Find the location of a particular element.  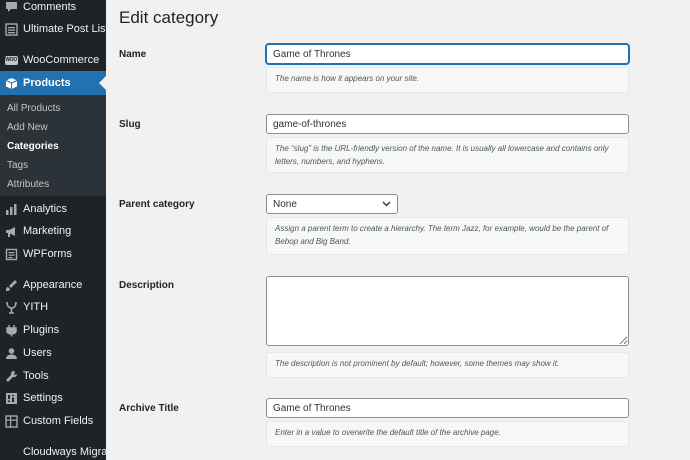

plugins-icon is located at coordinates (11, 330).